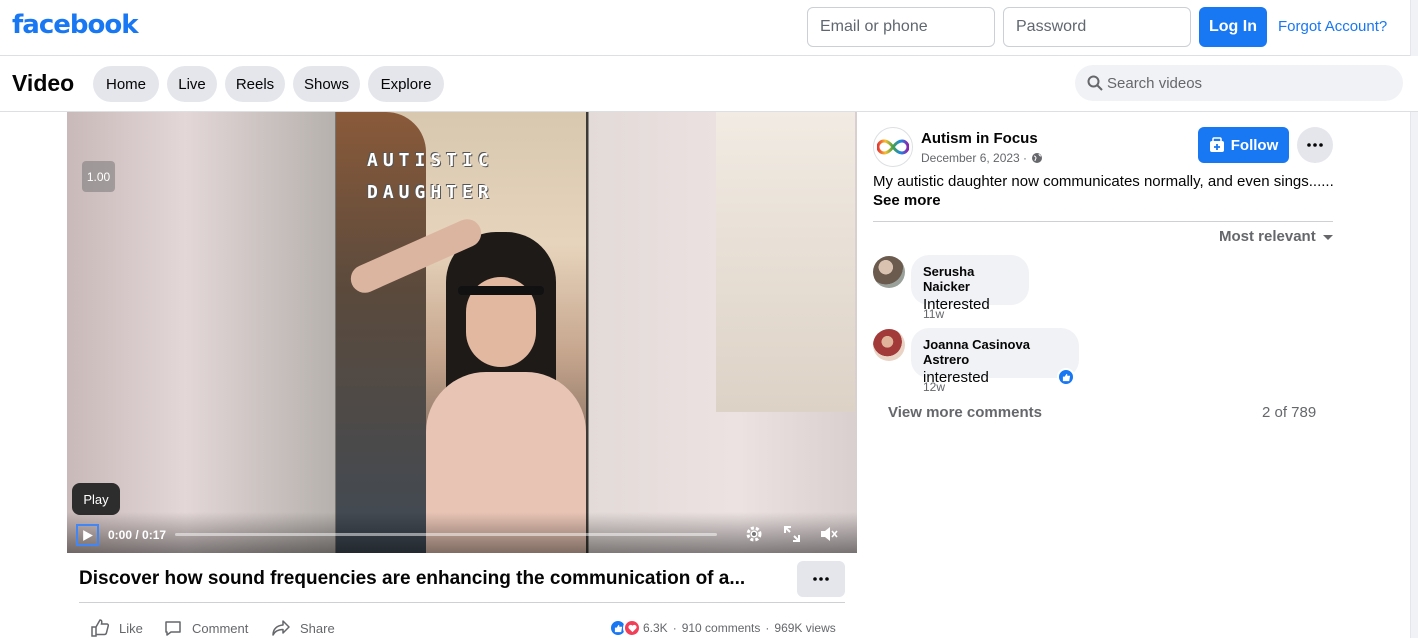 The width and height of the screenshot is (1418, 638). What do you see at coordinates (430, 160) in the screenshot?
I see `overlay-line-1: AUTISTIC` at bounding box center [430, 160].